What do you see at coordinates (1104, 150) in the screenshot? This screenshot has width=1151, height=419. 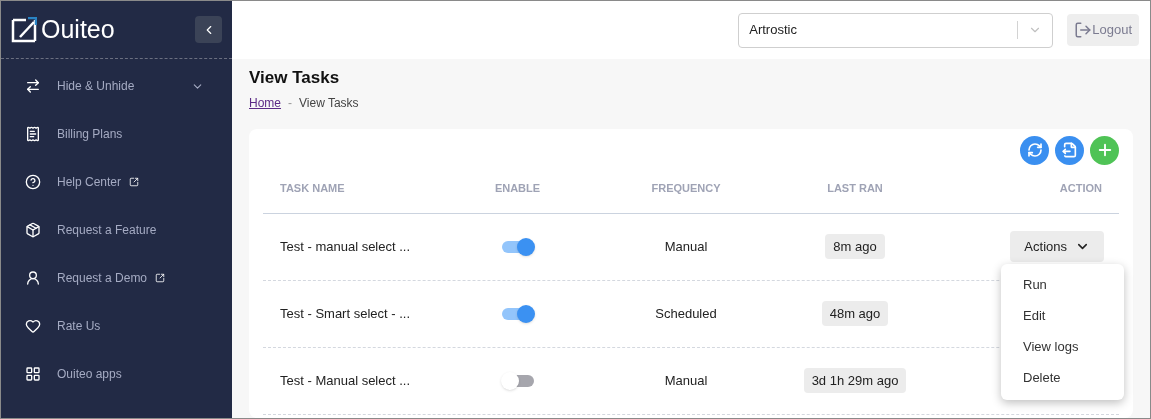 I see `add-button` at bounding box center [1104, 150].